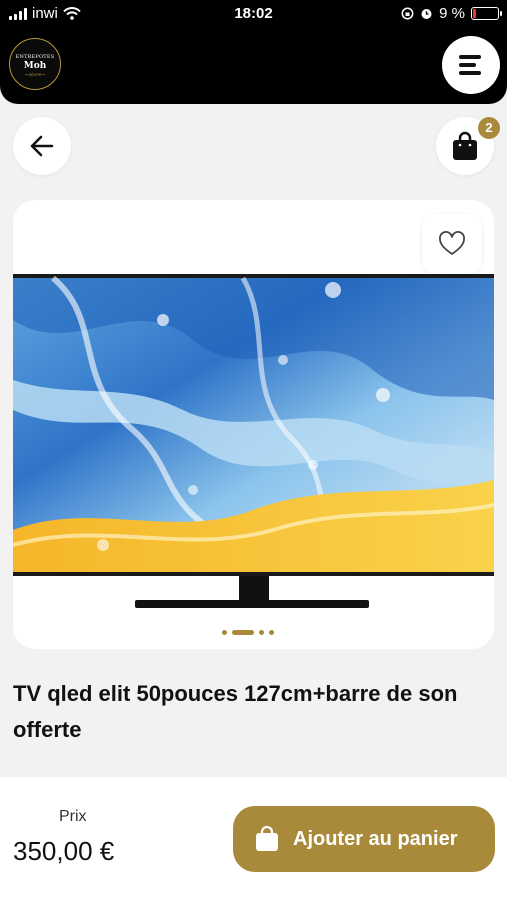  I want to click on add-to-cart-label: Ajouter au panier, so click(375, 839).